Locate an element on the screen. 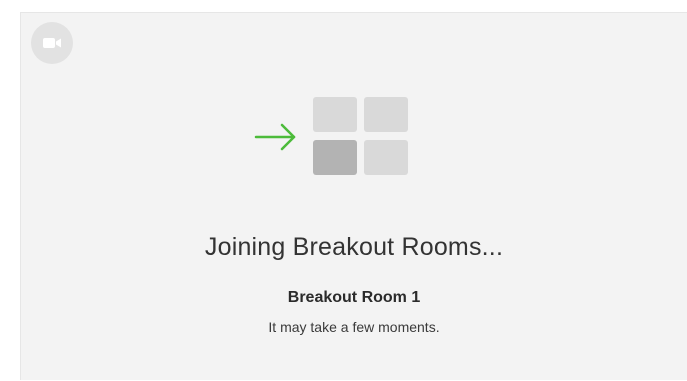  breakout-rooms-graphic is located at coordinates (334, 142).